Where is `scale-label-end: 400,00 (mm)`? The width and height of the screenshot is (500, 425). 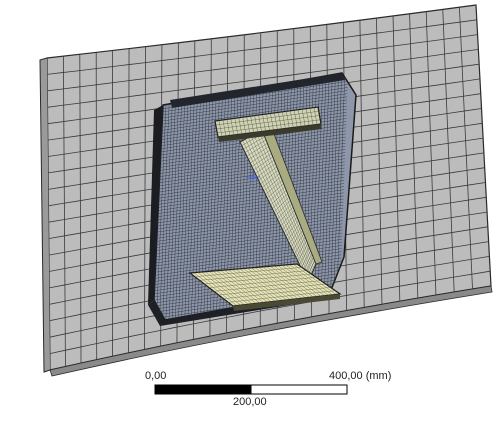
scale-label-end: 400,00 (mm) is located at coordinates (360, 376).